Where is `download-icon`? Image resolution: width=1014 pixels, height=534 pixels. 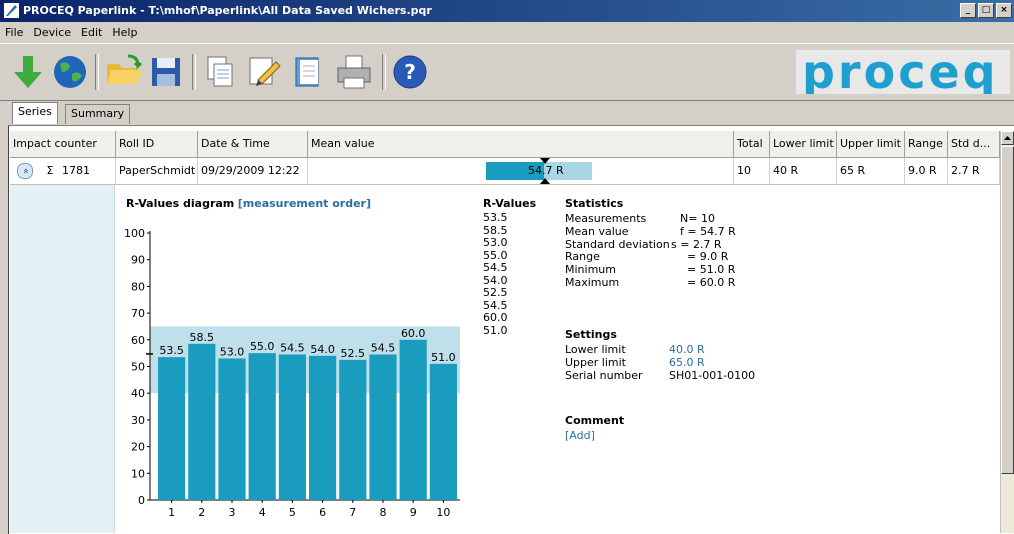
download-icon is located at coordinates (28, 72).